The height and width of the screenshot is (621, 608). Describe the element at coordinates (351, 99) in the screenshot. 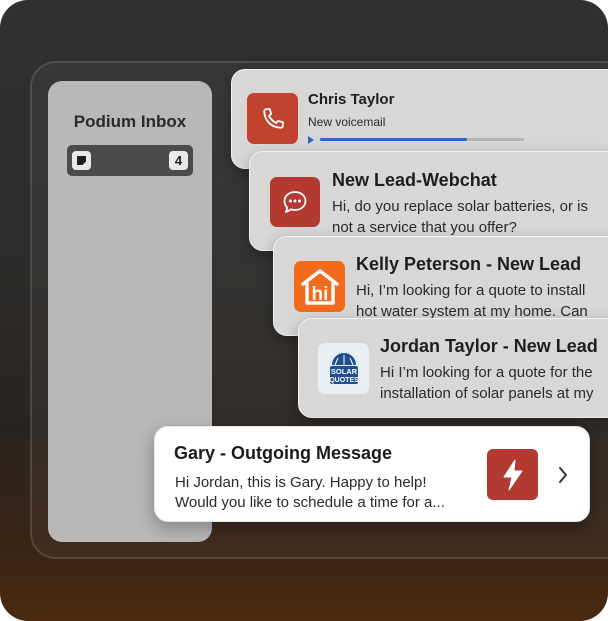

I see `notification-title: Chris Taylor` at that location.